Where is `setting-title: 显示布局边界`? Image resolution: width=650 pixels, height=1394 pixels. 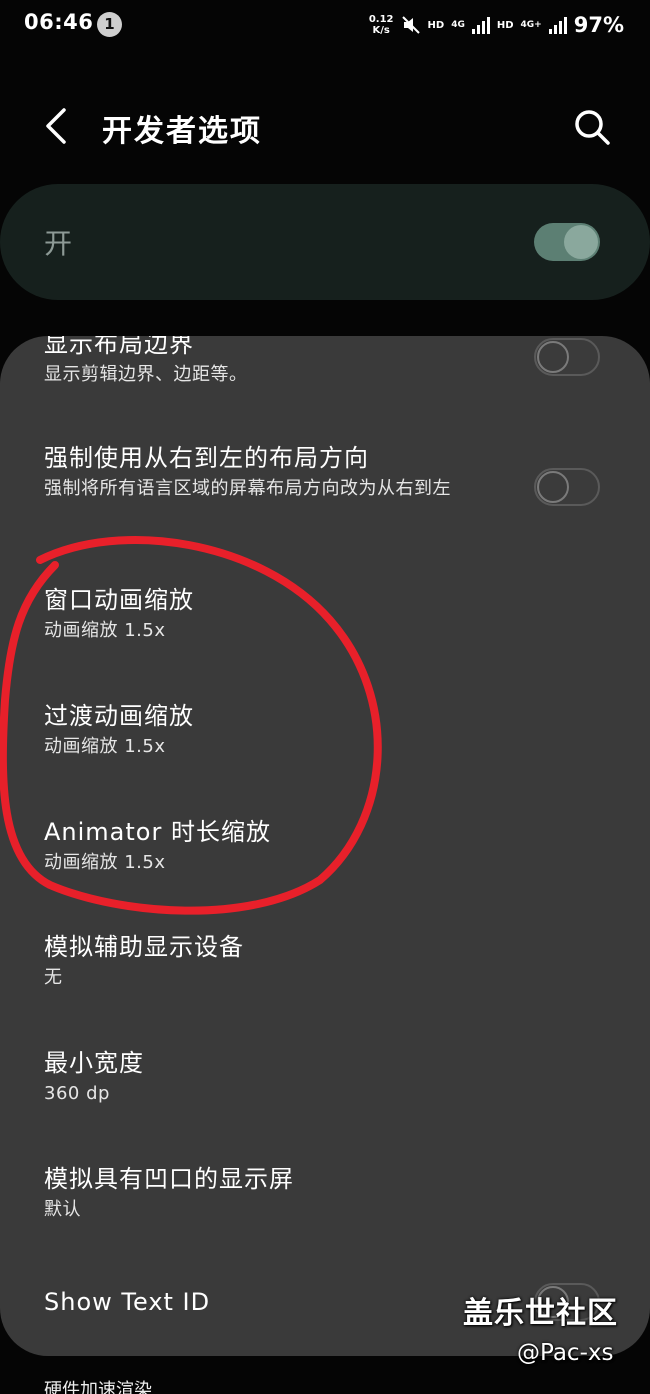
setting-title: 显示布局边界 is located at coordinates (119, 347).